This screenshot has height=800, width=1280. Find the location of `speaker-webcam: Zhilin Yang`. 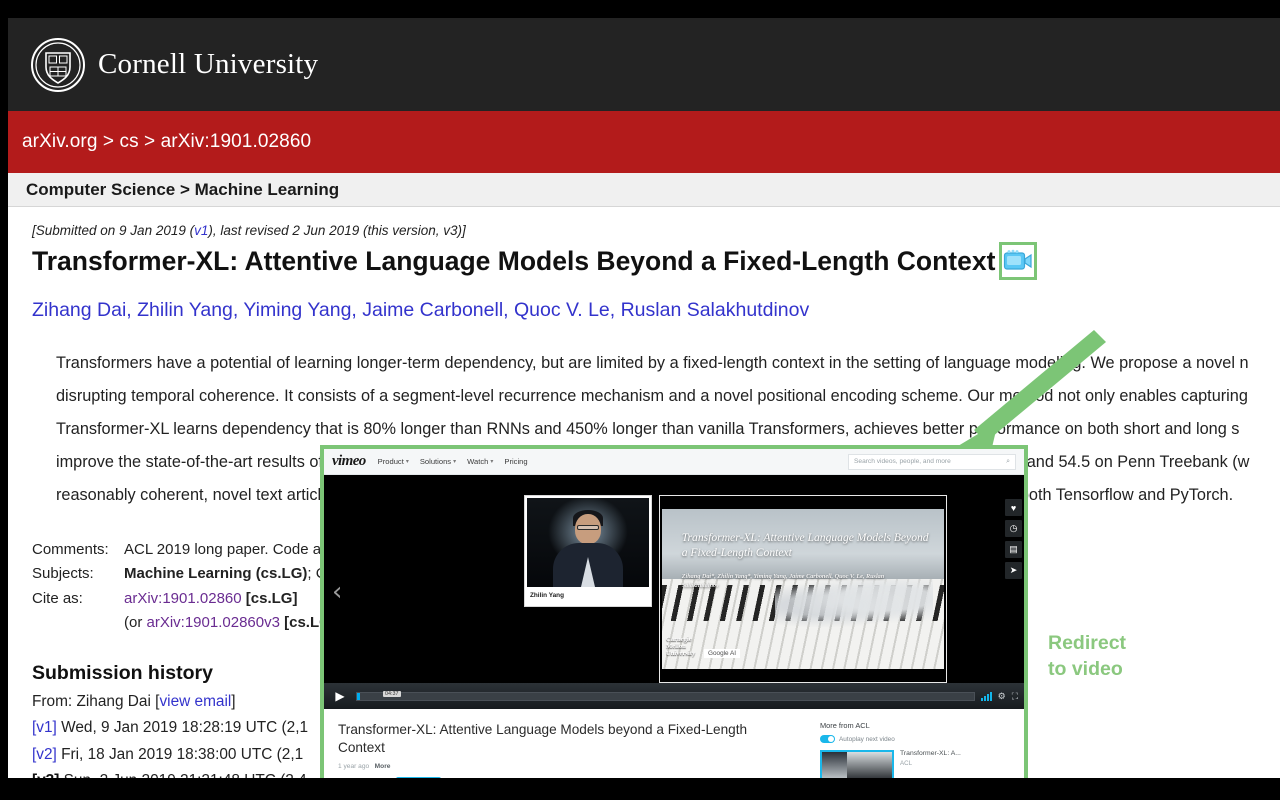

speaker-webcam: Zhilin Yang is located at coordinates (588, 551).